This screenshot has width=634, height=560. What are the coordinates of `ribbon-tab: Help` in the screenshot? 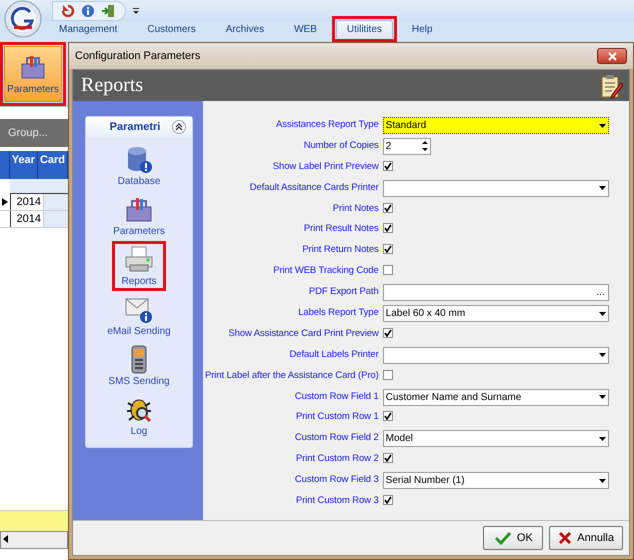 It's located at (422, 29).